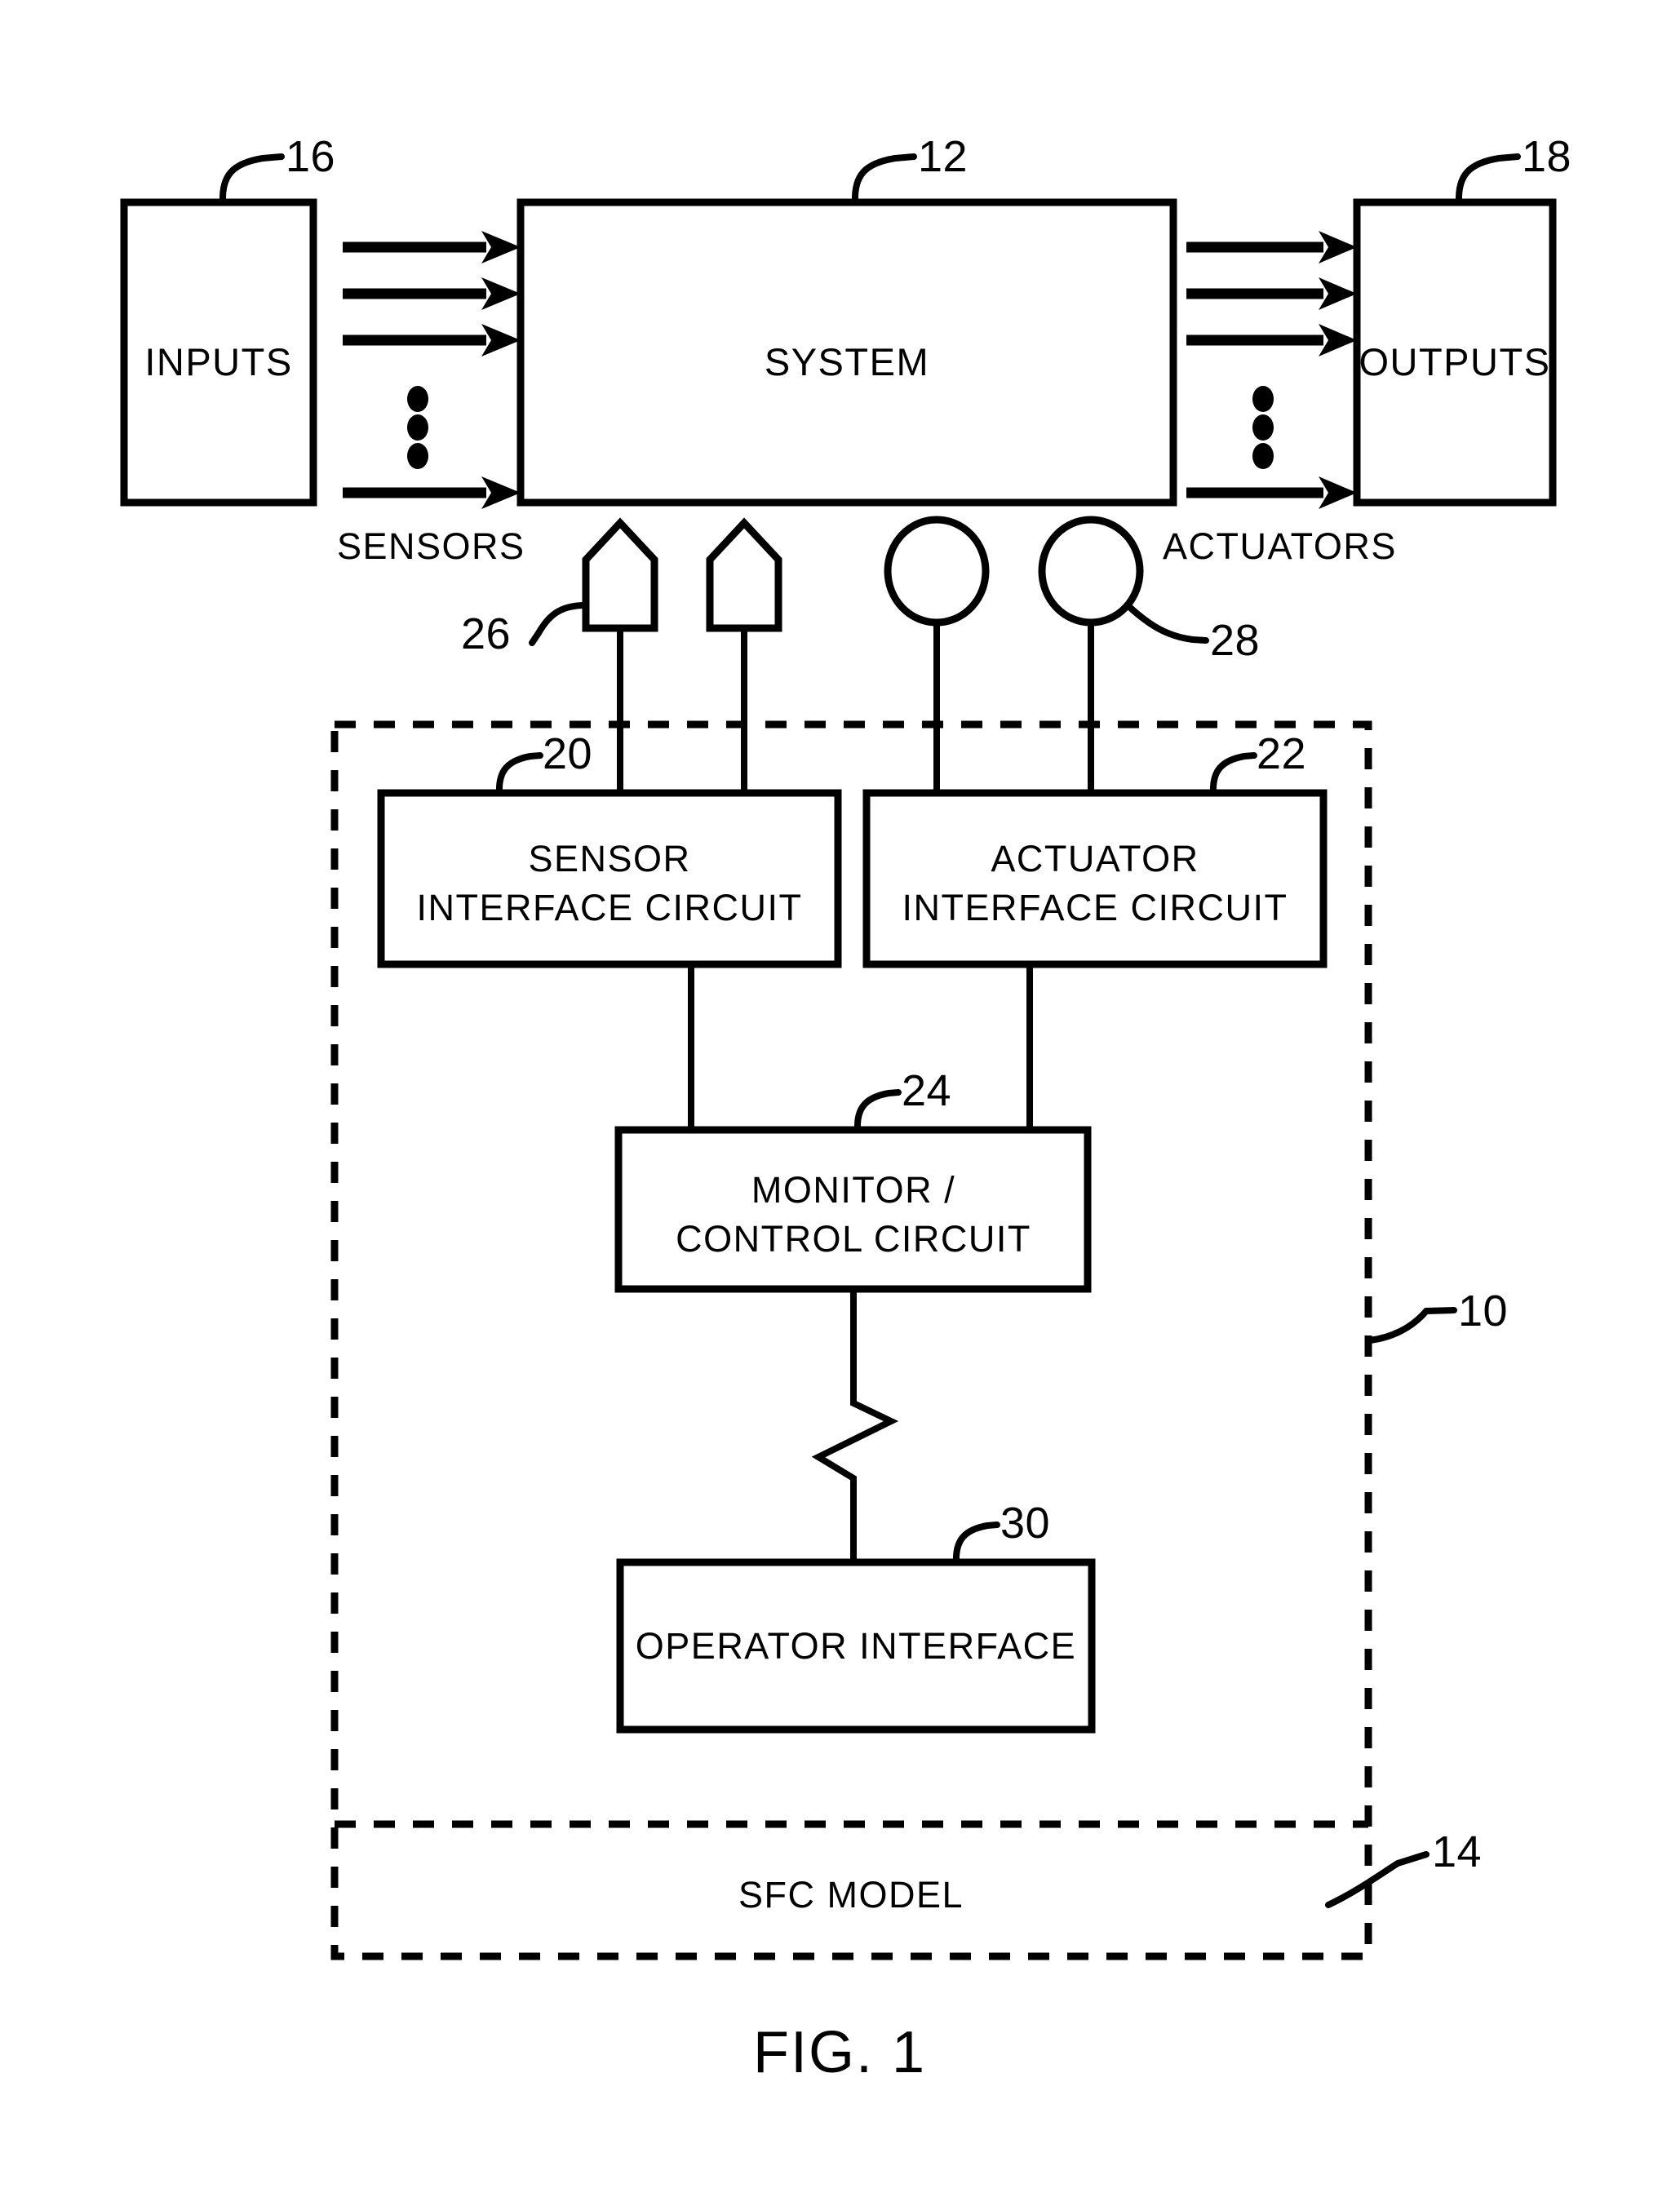 The height and width of the screenshot is (2197, 1680). I want to click on ref-28-number: 28, so click(1235, 640).